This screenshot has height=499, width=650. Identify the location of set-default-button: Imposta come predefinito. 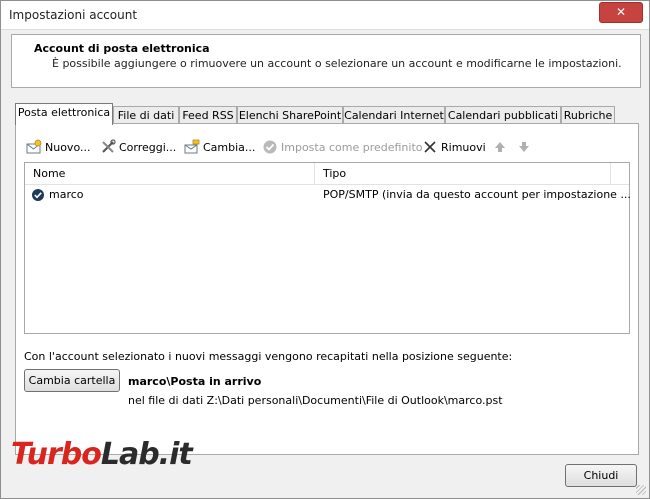
(342, 147).